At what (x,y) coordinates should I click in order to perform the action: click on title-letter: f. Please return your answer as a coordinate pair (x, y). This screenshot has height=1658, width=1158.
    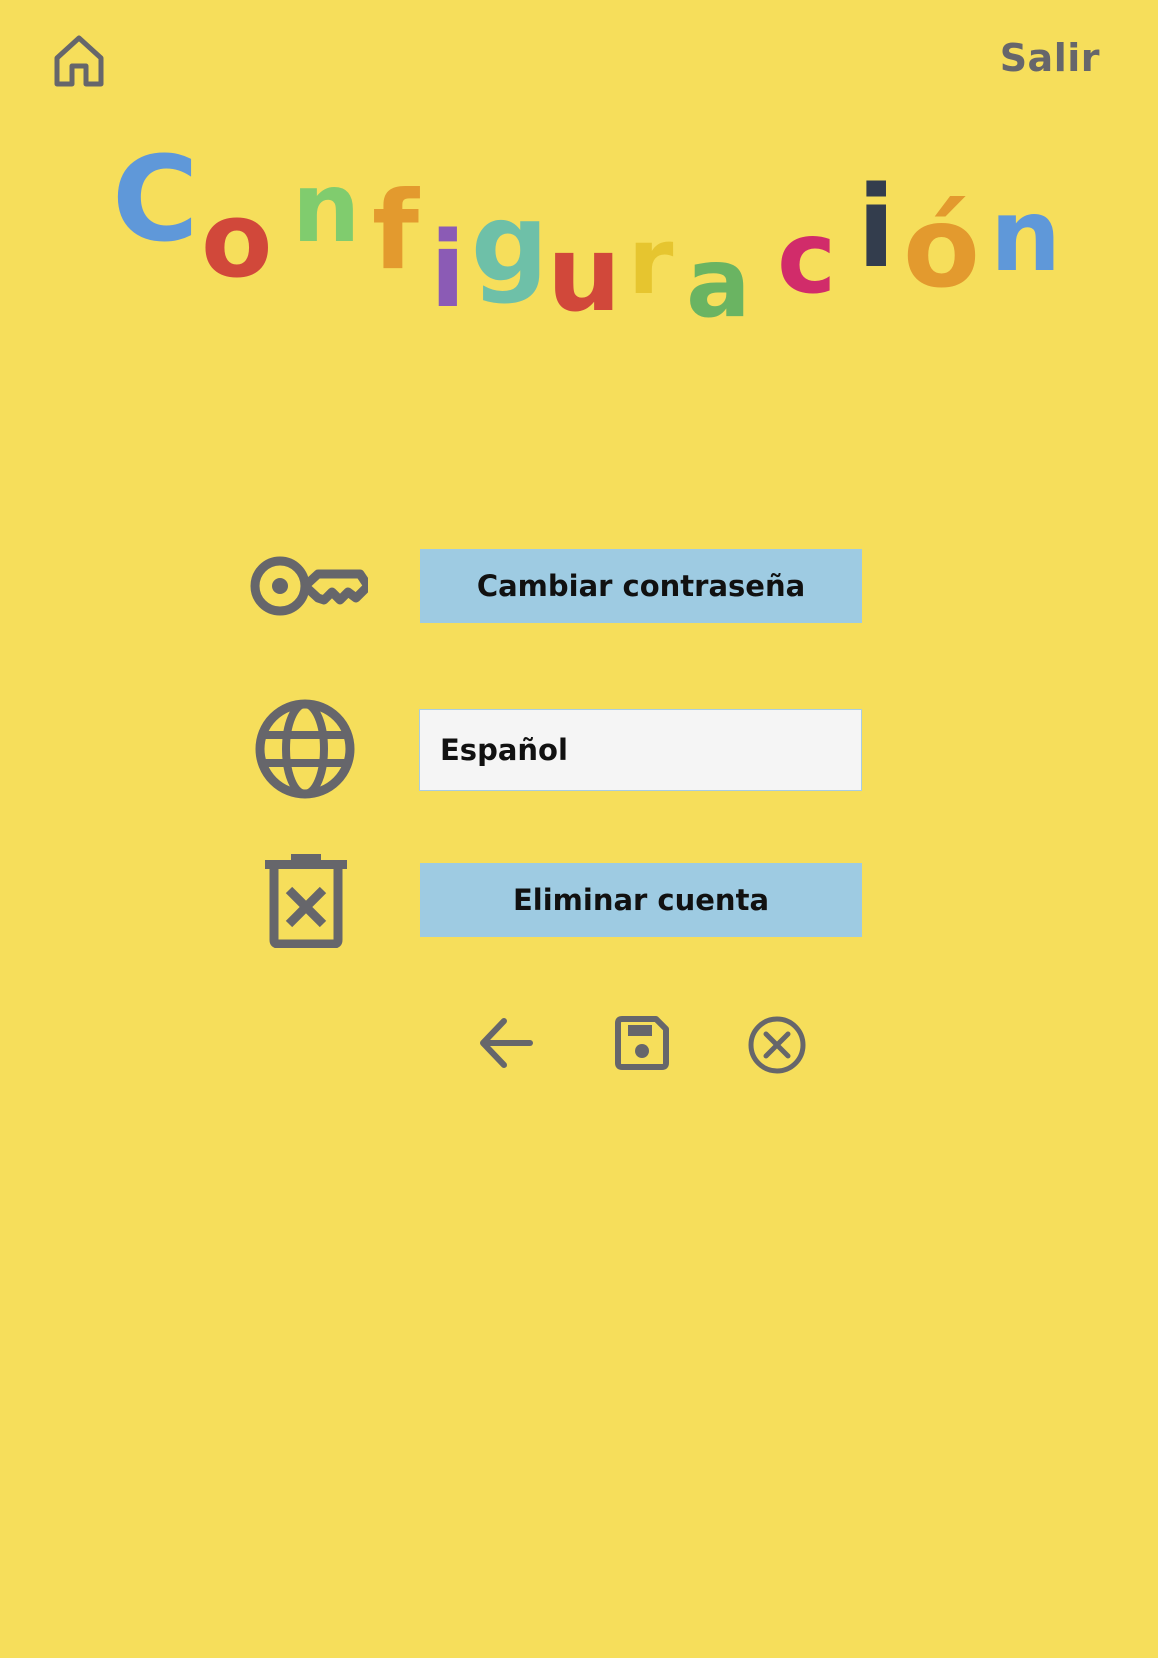
    Looking at the image, I should click on (395, 231).